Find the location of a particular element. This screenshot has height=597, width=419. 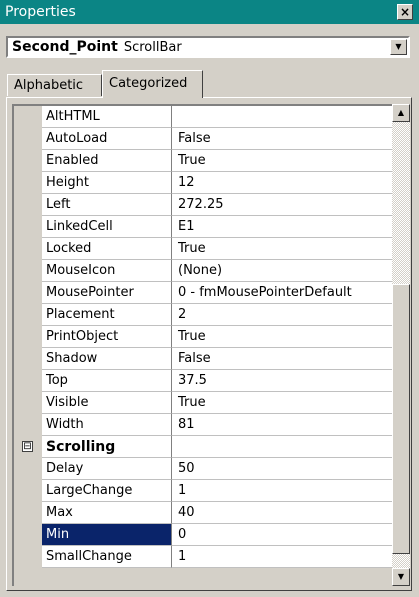

property-value: 40 is located at coordinates (282, 513).